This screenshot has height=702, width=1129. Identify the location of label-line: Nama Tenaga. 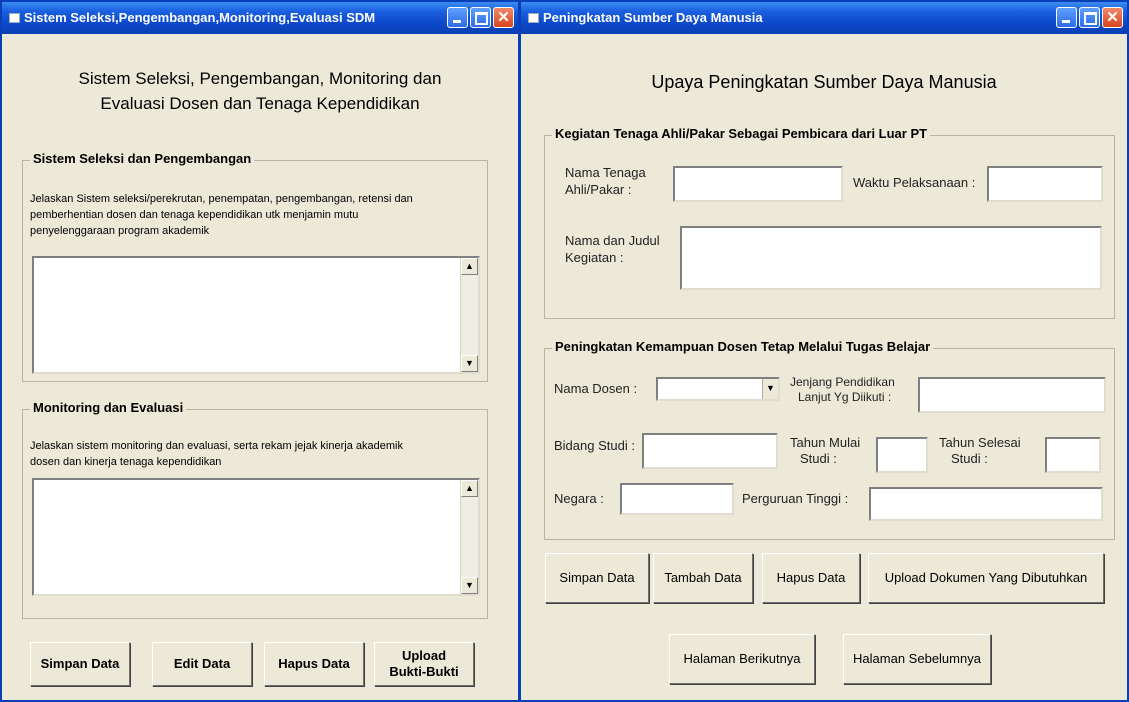
(605, 172).